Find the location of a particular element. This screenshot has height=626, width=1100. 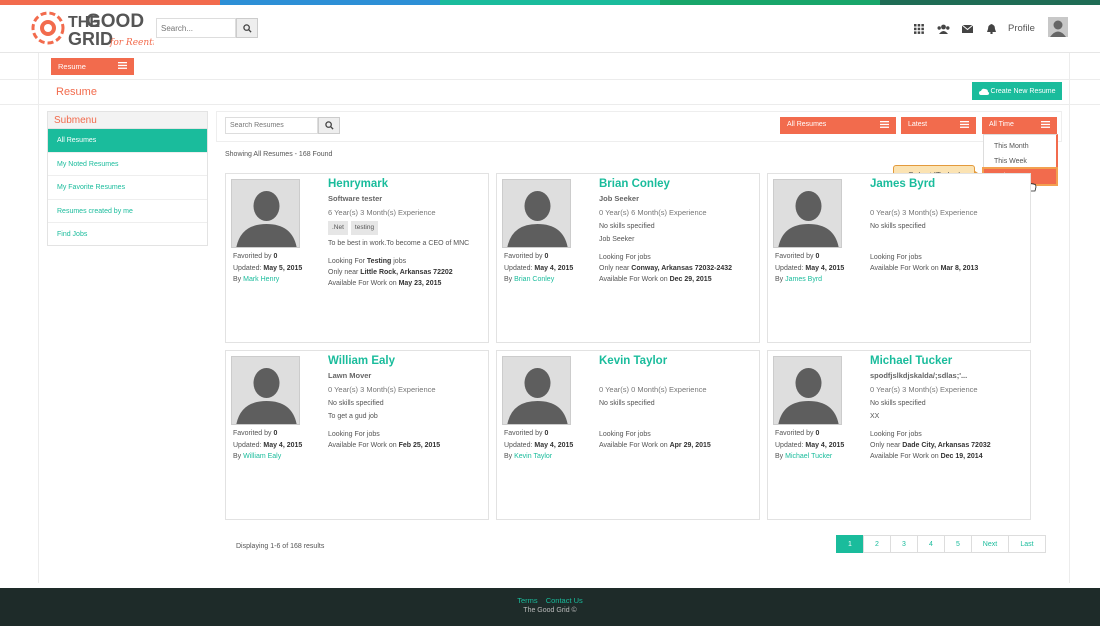

header: THE GOOD GRID for Reentry Profile is located at coordinates (550, 29).